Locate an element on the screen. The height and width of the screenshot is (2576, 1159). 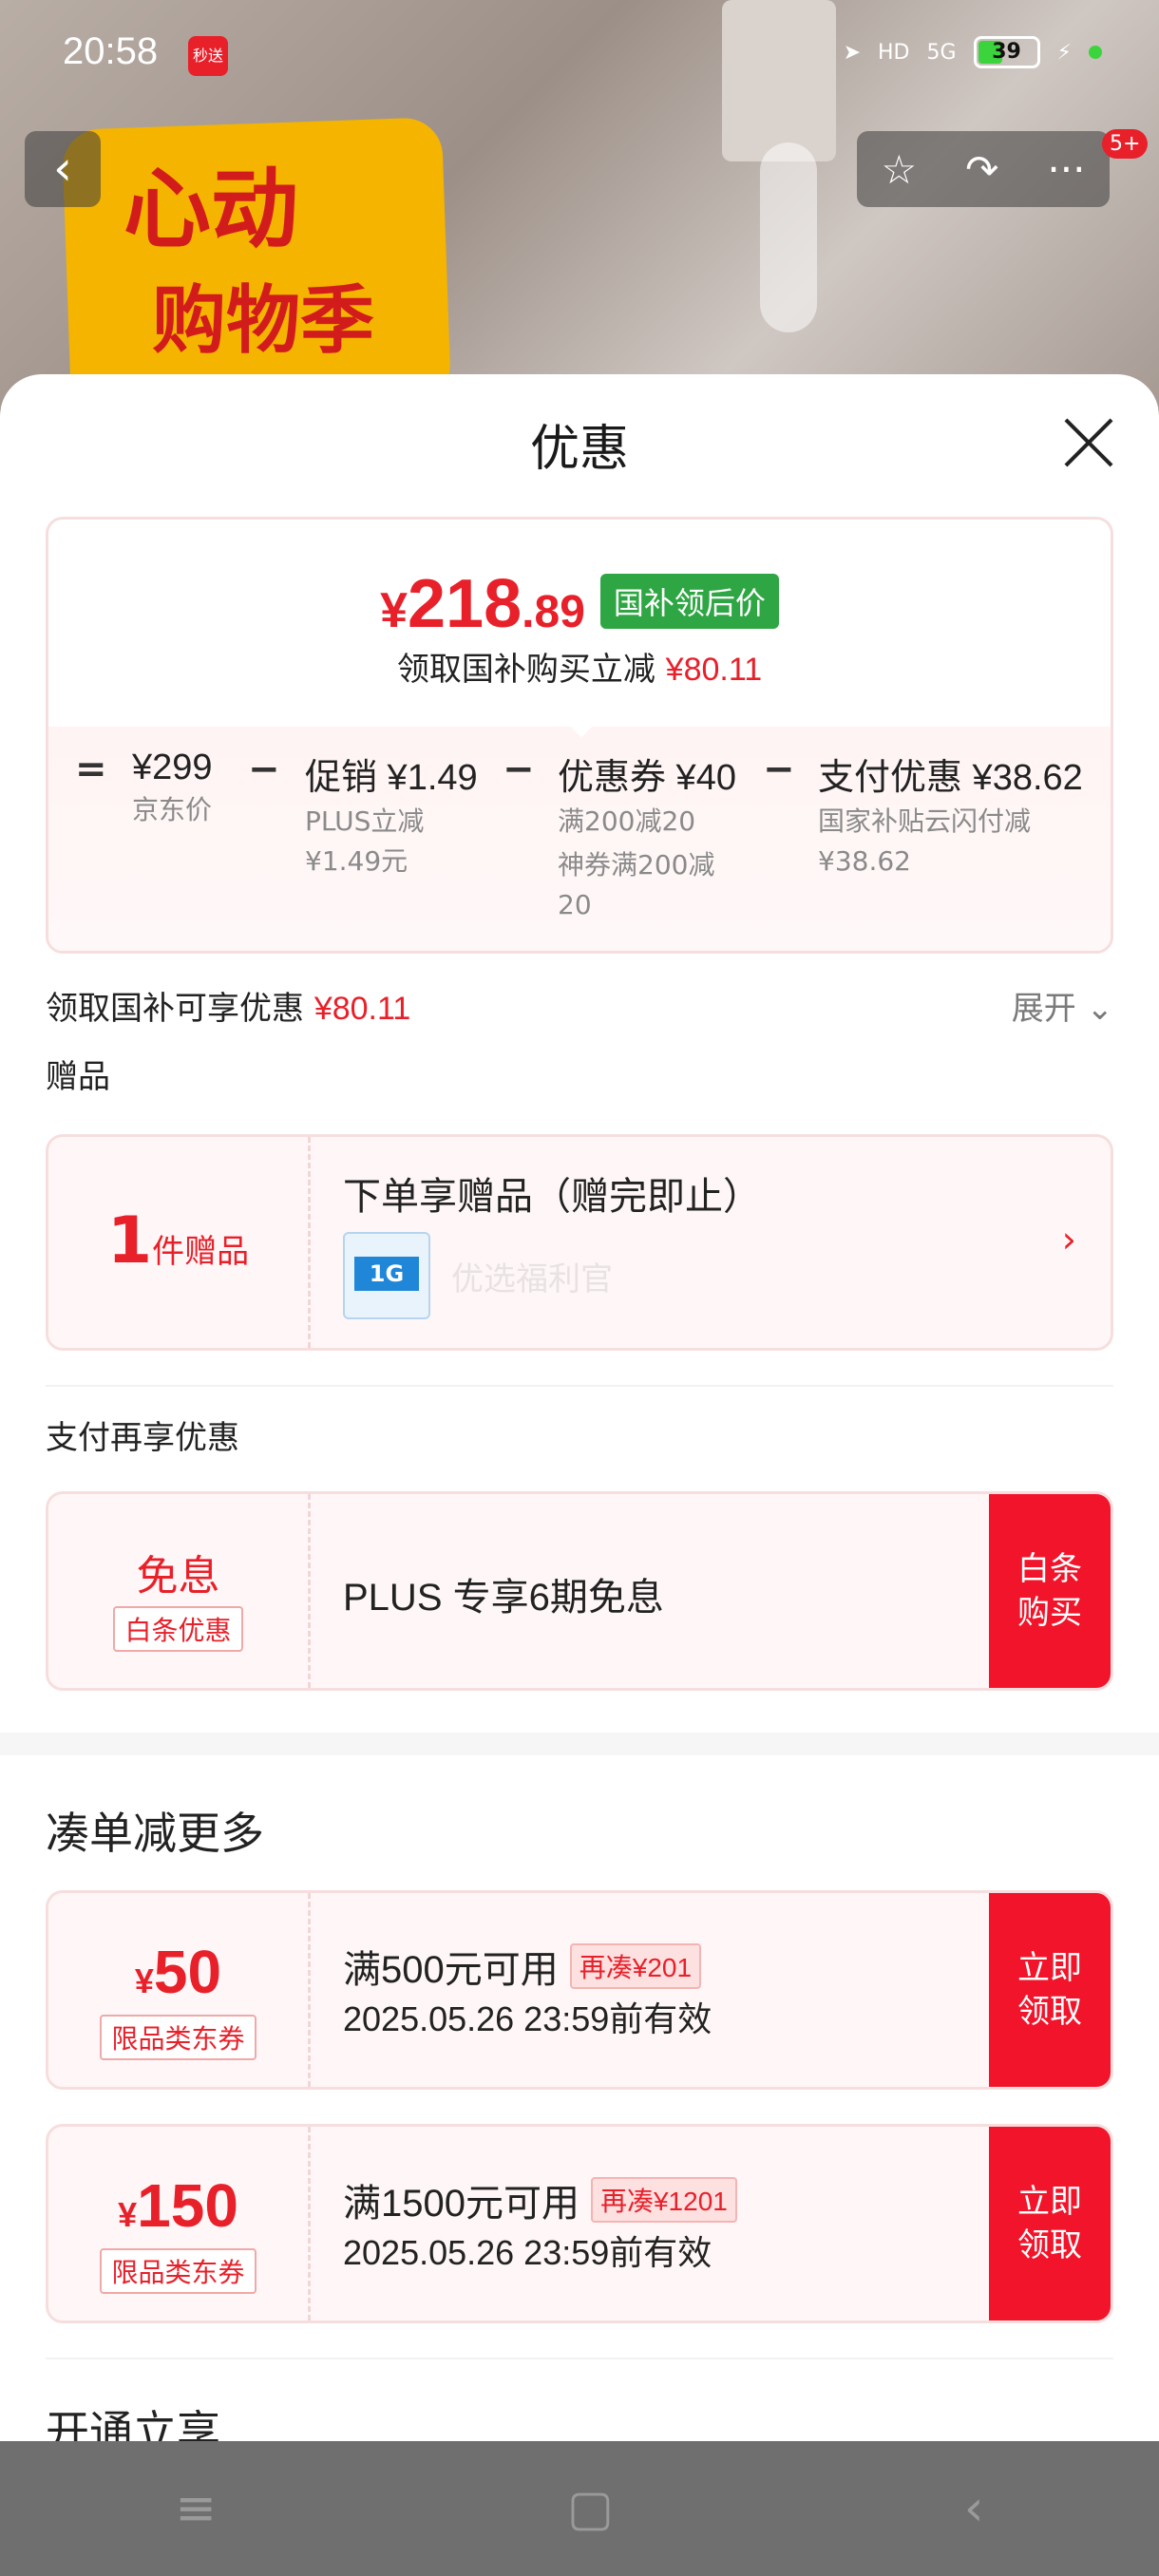
coupon-condition: 满1500元可用 再凑¥1201 is located at coordinates (540, 2199).